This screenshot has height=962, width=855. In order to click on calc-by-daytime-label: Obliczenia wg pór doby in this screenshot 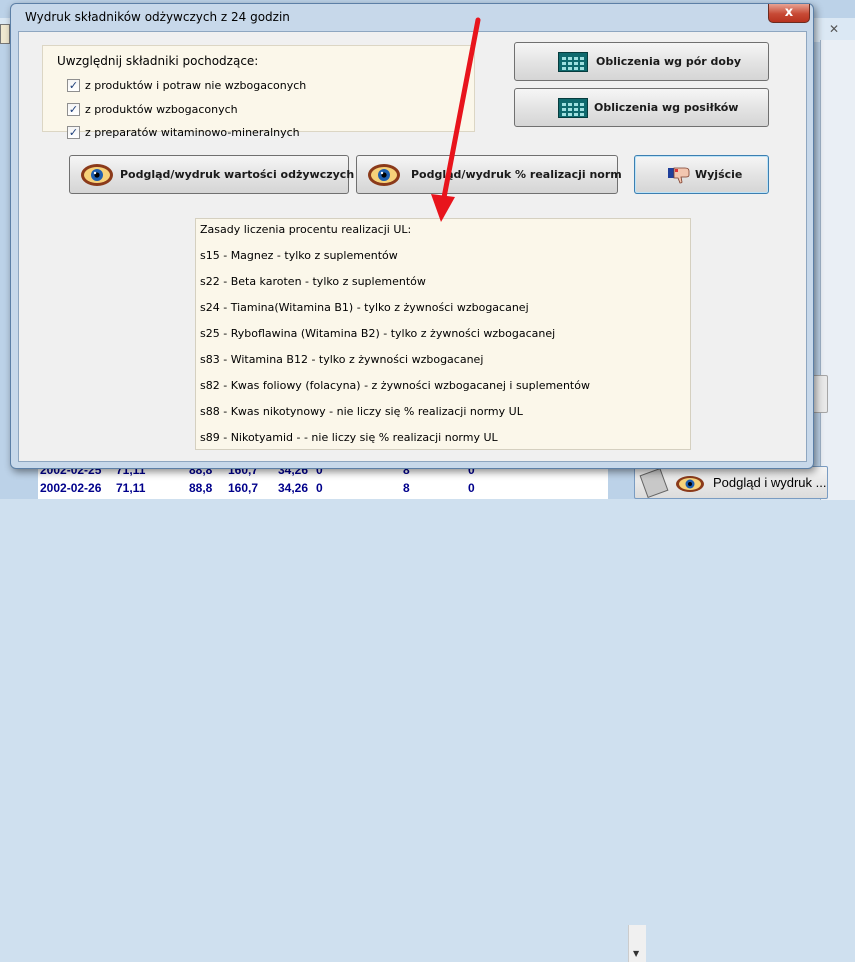, I will do `click(669, 61)`.